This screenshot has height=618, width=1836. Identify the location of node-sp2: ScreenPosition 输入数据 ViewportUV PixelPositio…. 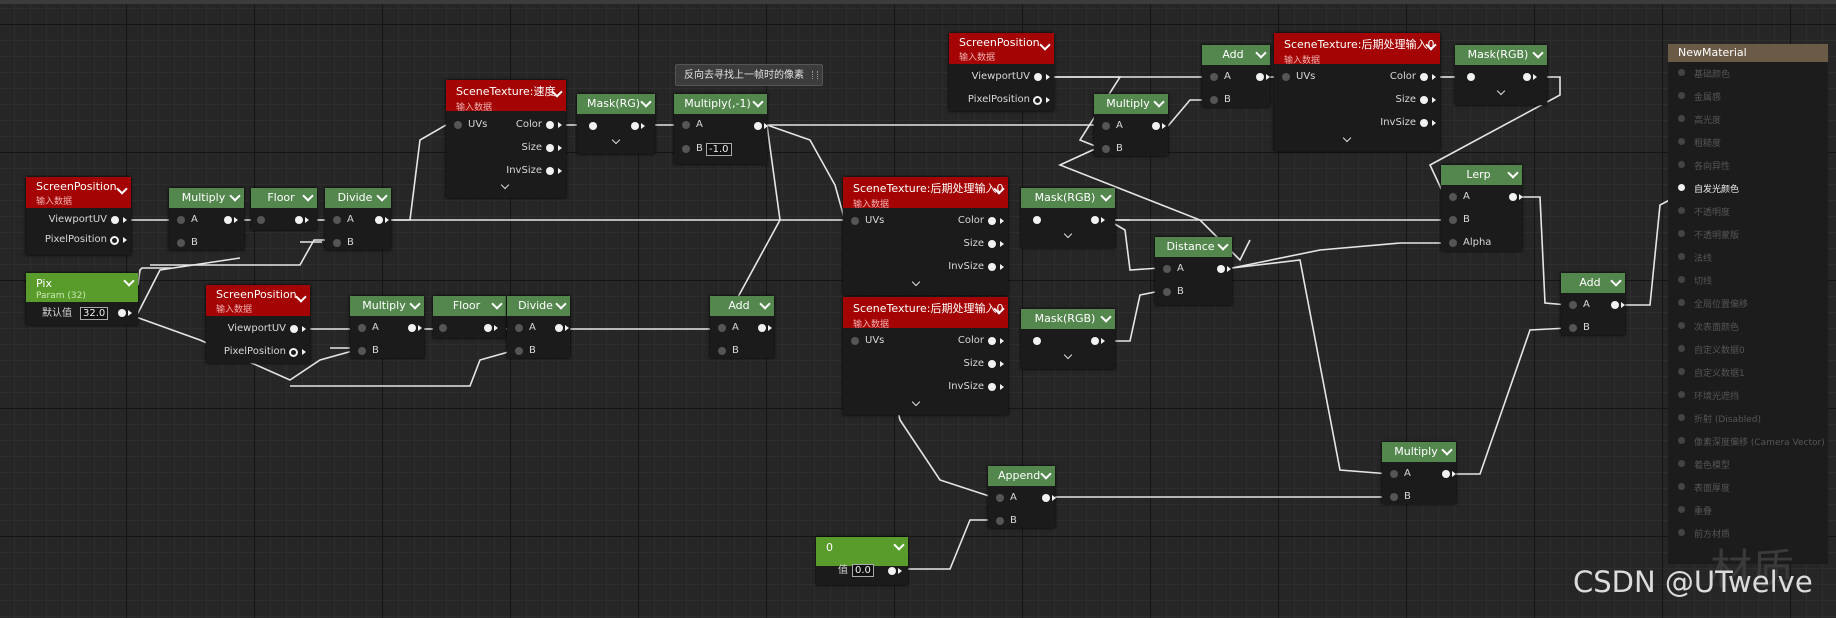
(258, 324).